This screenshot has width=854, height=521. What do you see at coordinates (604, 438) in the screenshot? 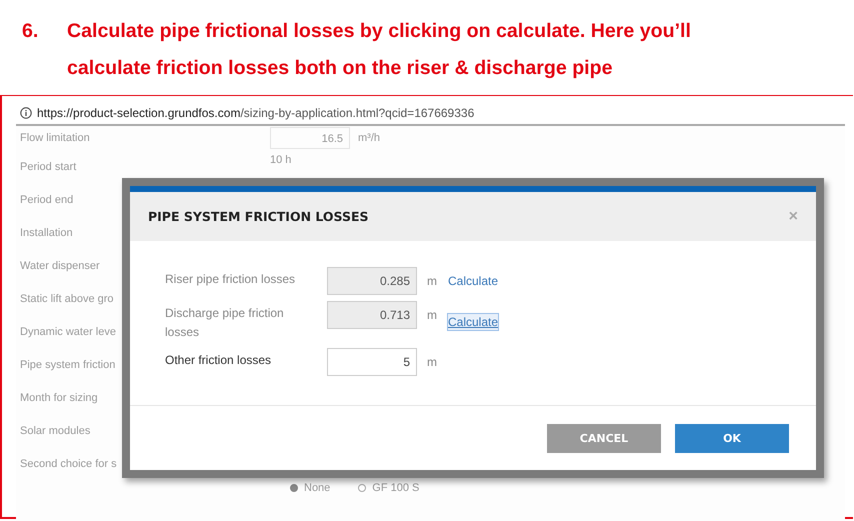
I see `cancel-button: CANCEL` at bounding box center [604, 438].